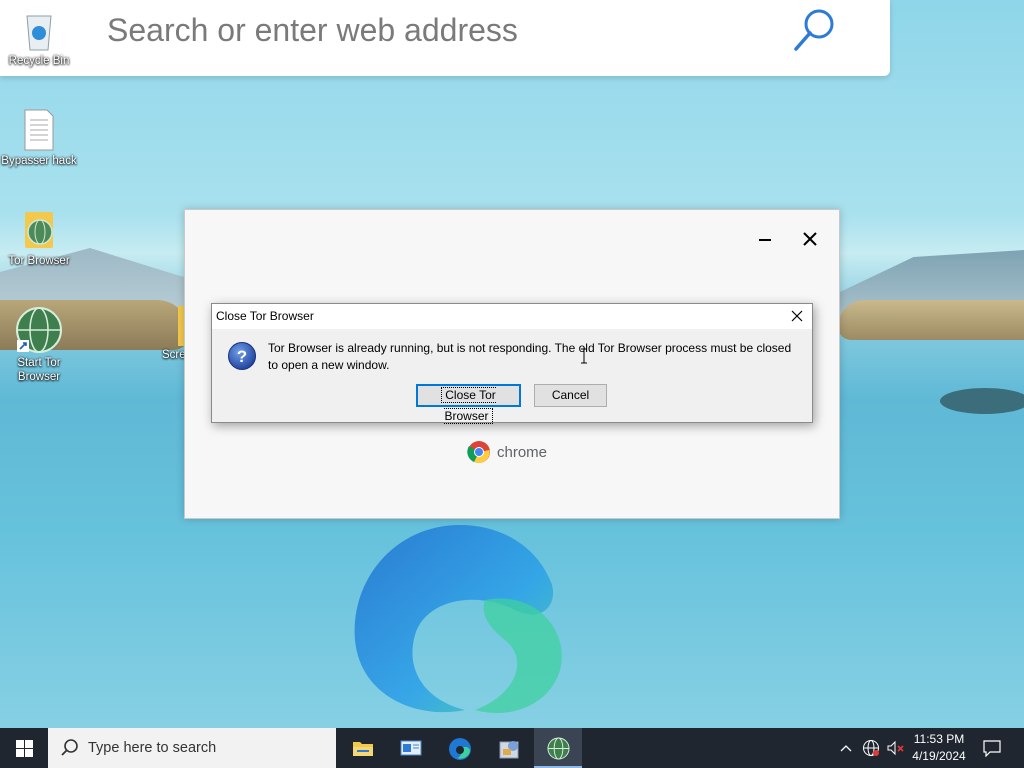 Image resolution: width=1024 pixels, height=768 pixels. I want to click on background-island, so click(982, 401).